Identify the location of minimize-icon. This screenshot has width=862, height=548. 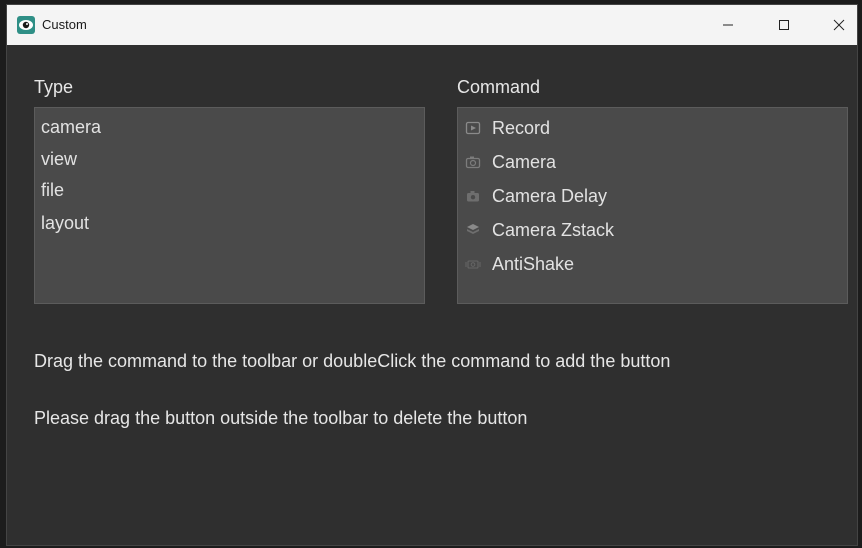
(728, 25).